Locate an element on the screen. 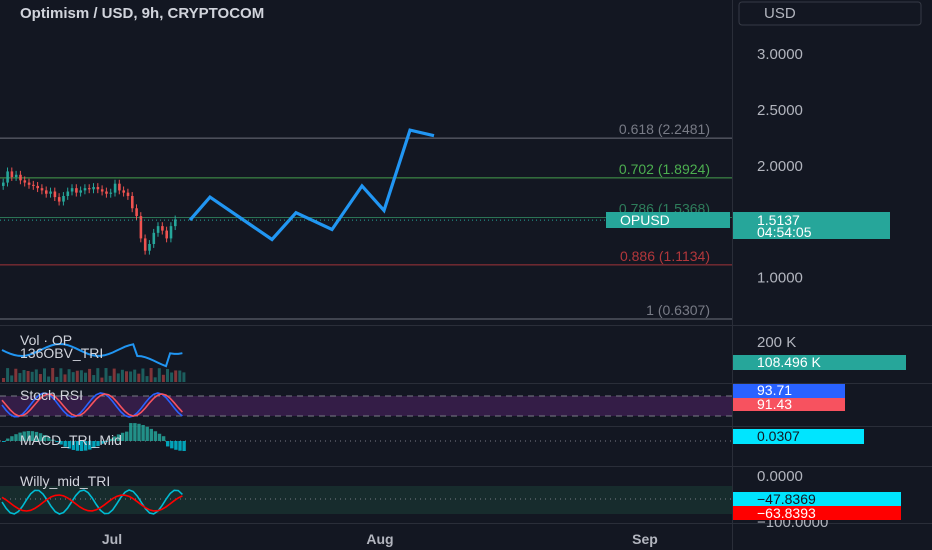  stoch-legend: Stoch RSI is located at coordinates (51, 395).